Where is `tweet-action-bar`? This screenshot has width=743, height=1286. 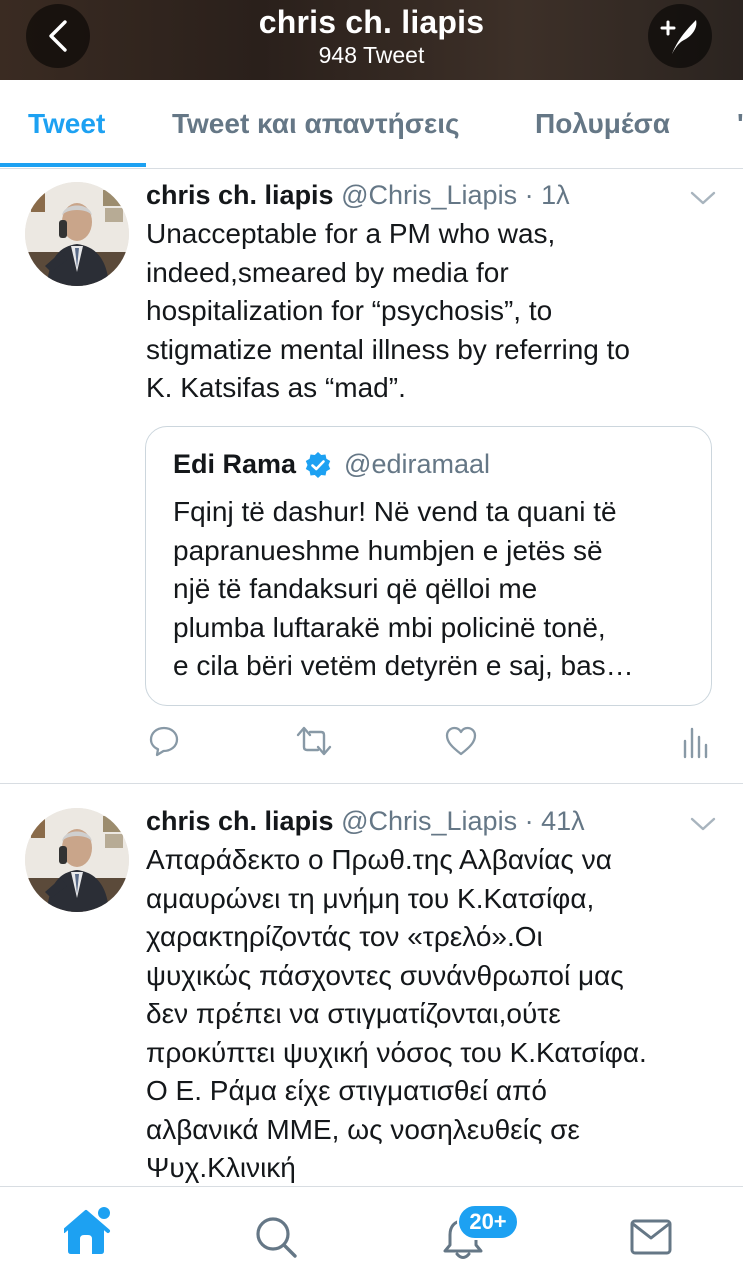
tweet-action-bar is located at coordinates (371, 747).